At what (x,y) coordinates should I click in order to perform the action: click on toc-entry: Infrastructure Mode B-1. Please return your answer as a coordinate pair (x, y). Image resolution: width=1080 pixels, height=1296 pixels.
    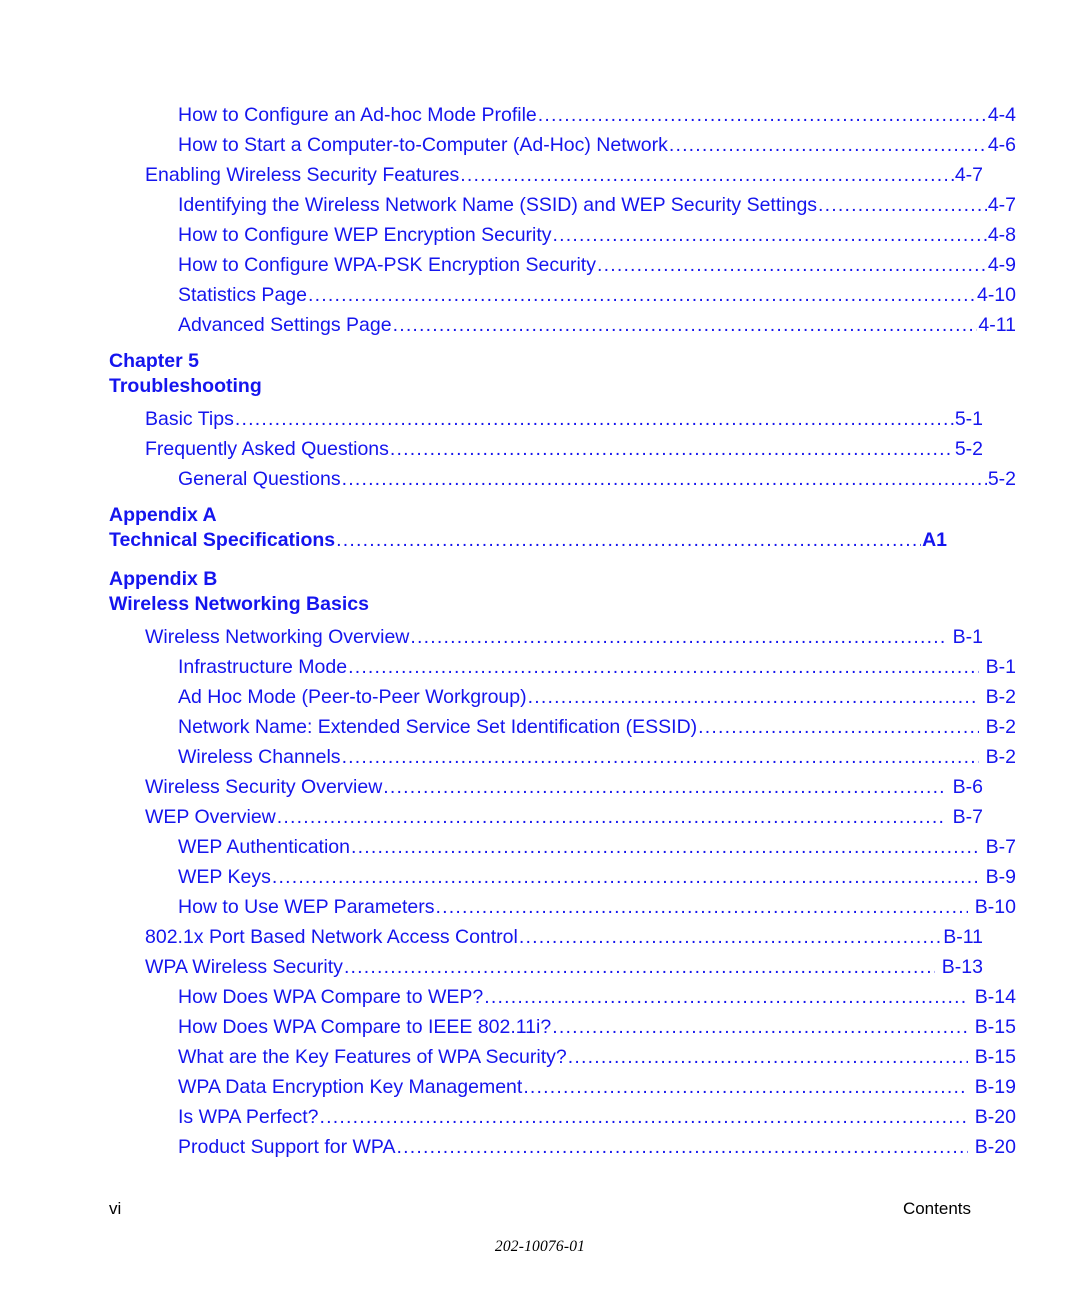
    Looking at the image, I should click on (562, 667).